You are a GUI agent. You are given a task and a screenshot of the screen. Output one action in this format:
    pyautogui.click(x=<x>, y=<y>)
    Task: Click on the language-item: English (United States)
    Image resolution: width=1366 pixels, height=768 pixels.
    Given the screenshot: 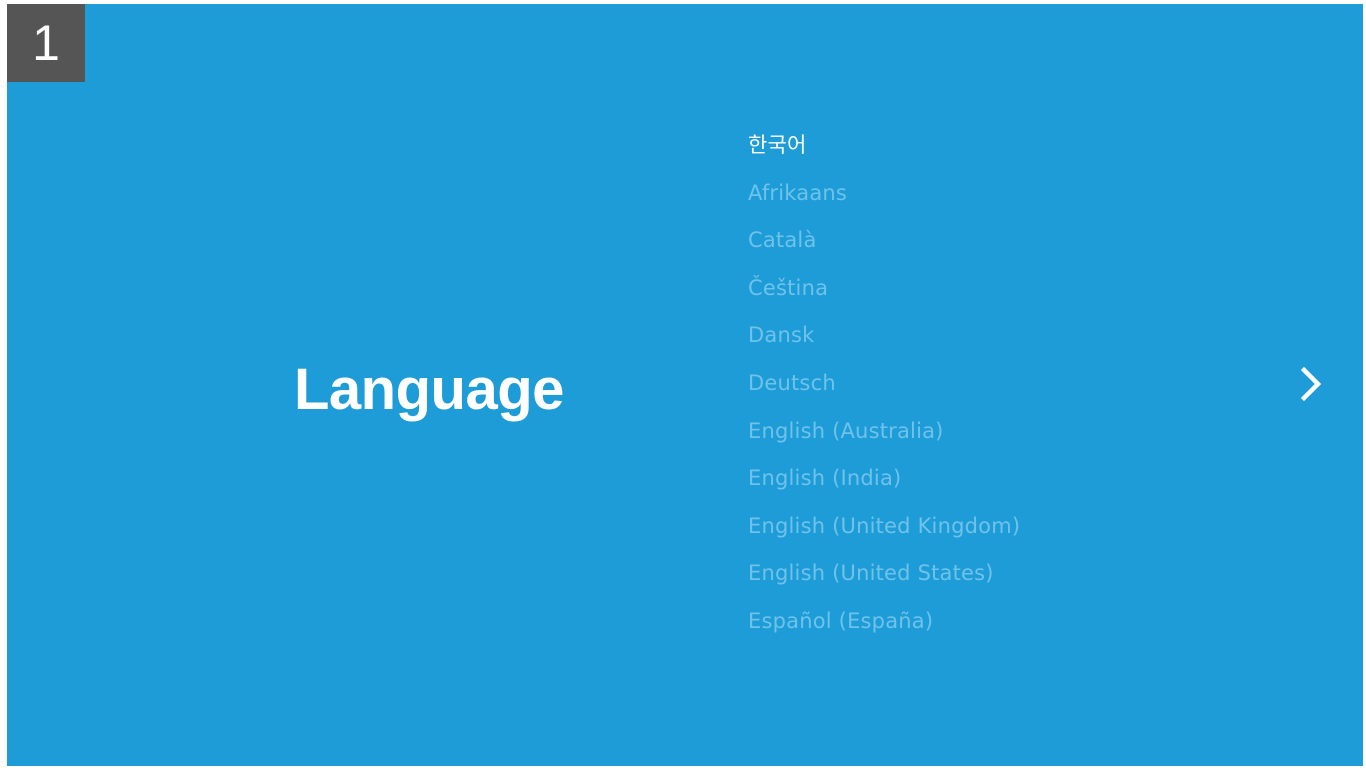 What is the action you would take?
    pyautogui.click(x=884, y=574)
    